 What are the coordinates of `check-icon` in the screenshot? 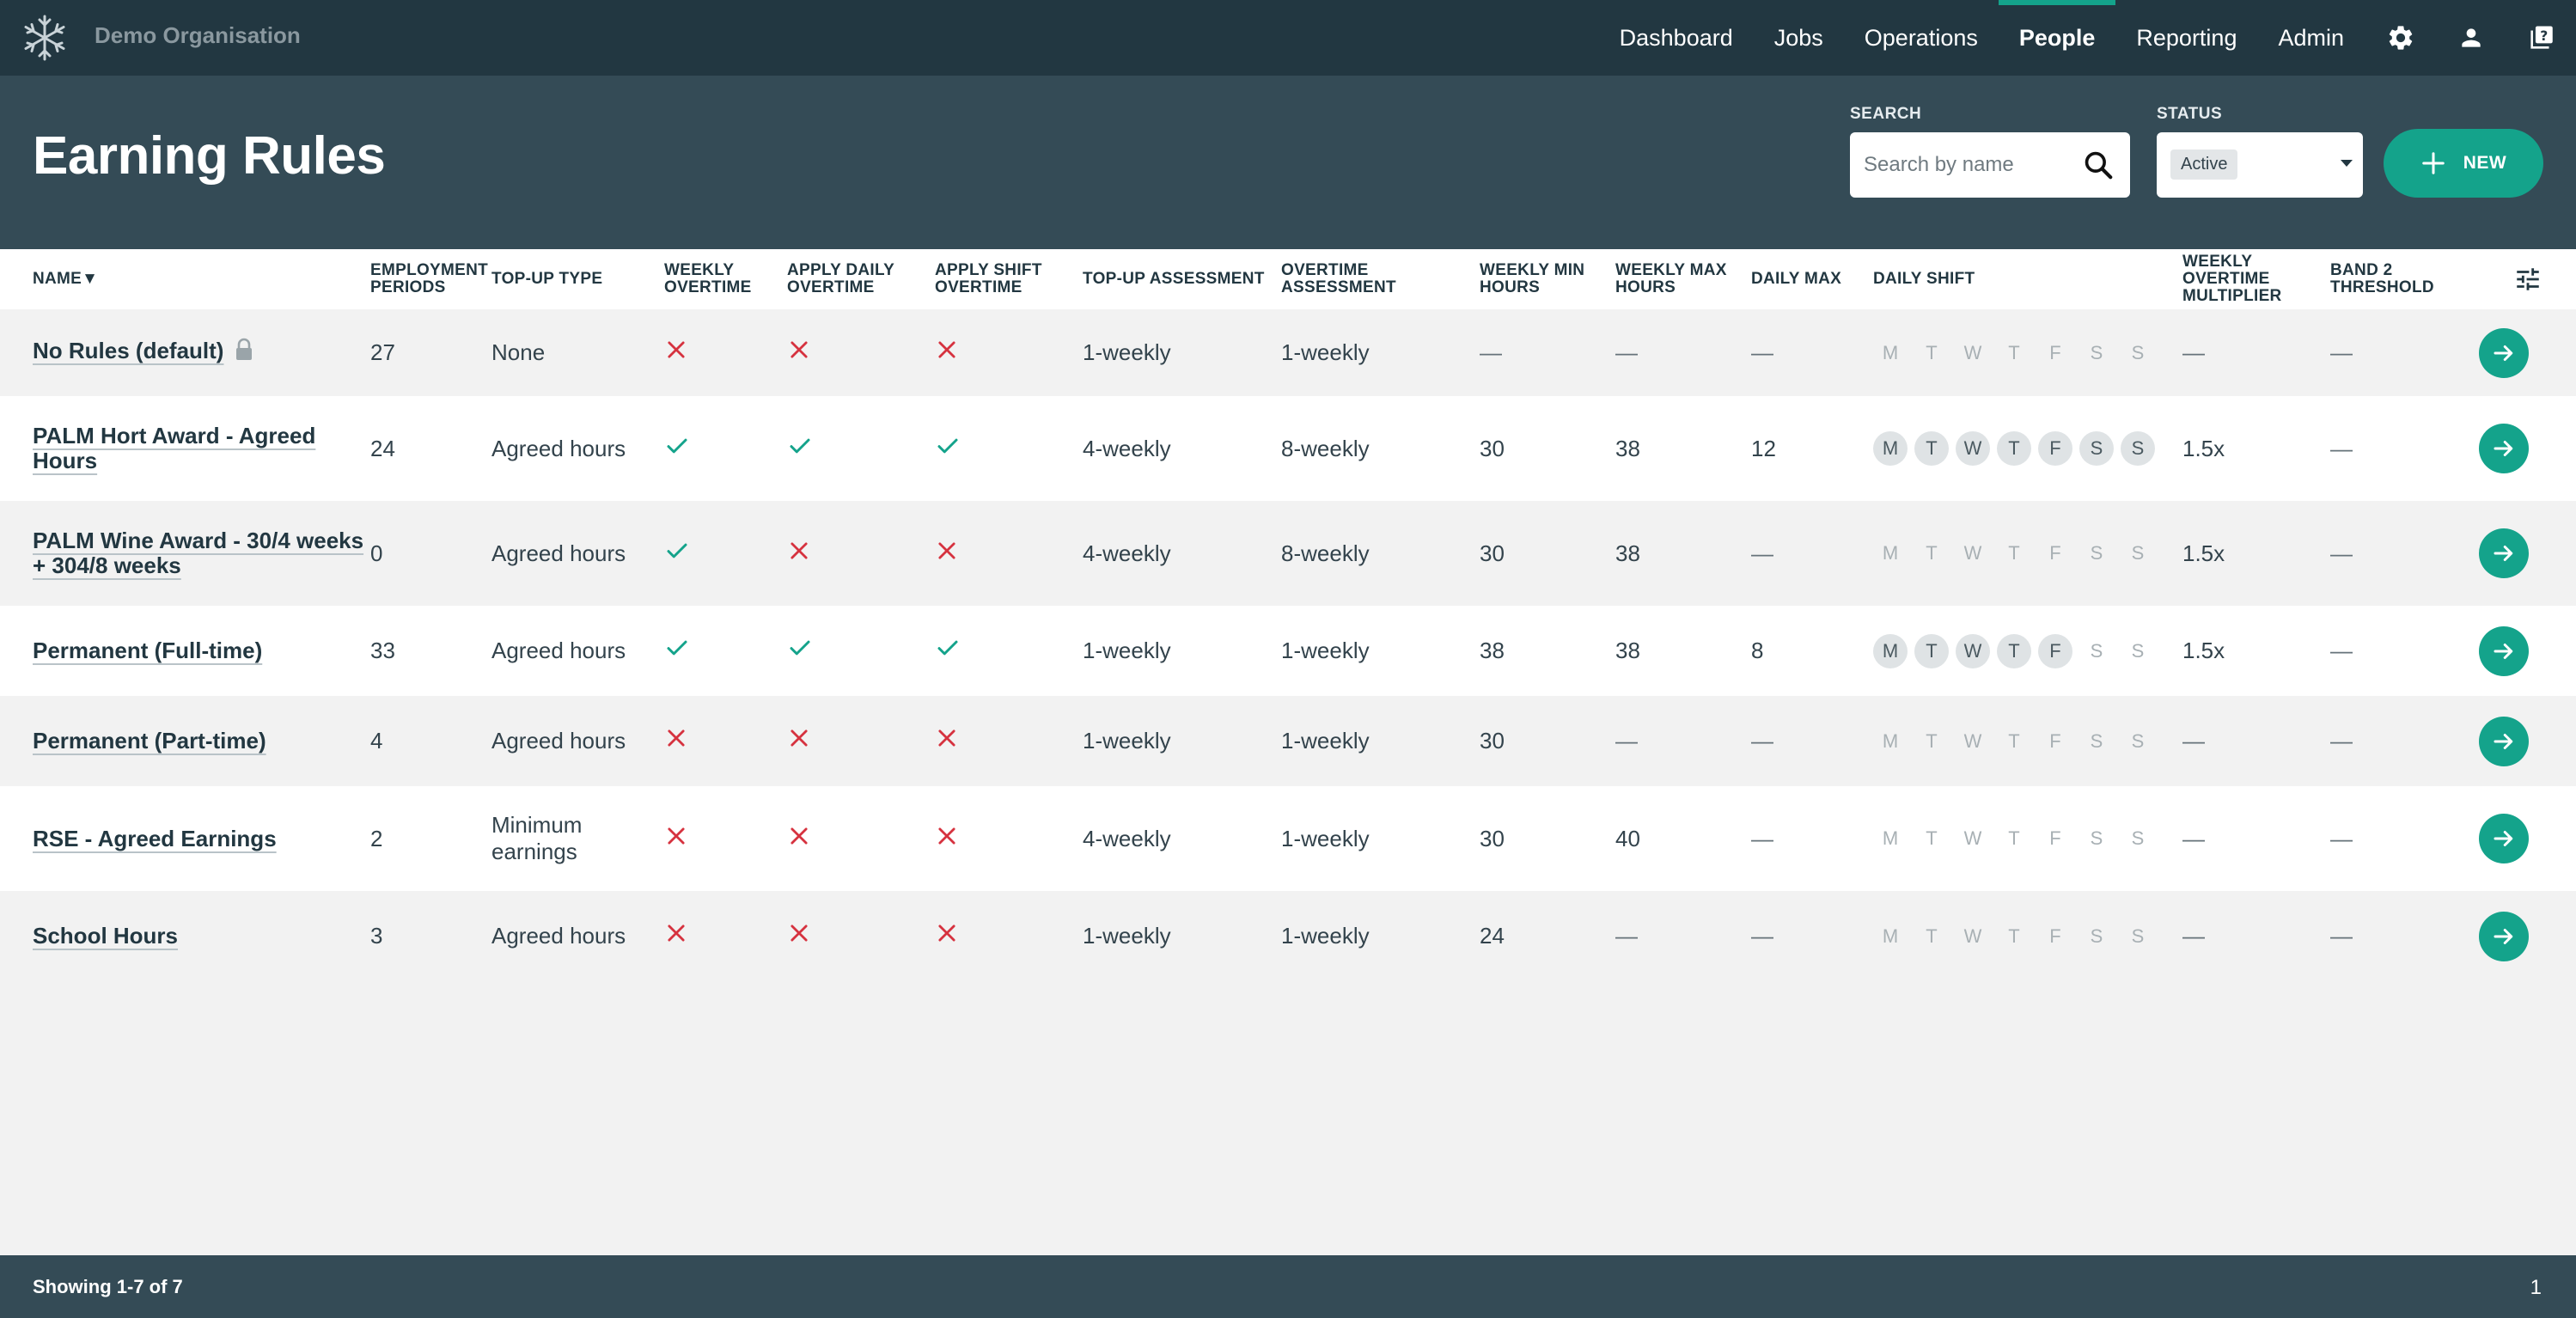 It's located at (800, 451).